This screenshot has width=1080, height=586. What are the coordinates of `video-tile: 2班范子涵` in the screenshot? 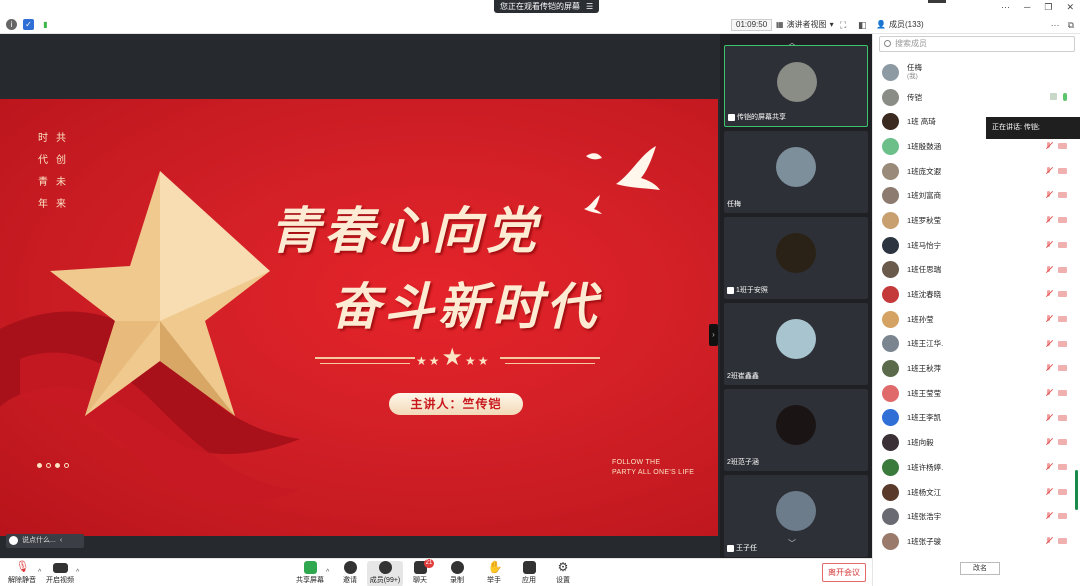 It's located at (796, 430).